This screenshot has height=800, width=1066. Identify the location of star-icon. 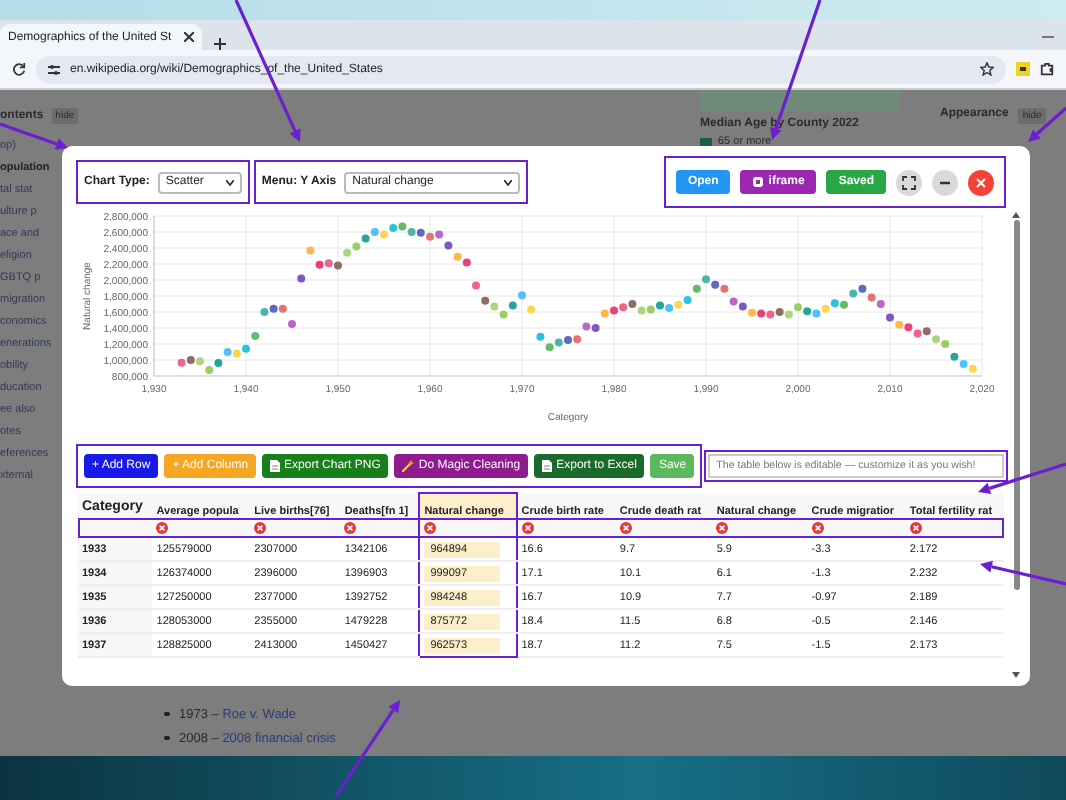
(987, 69).